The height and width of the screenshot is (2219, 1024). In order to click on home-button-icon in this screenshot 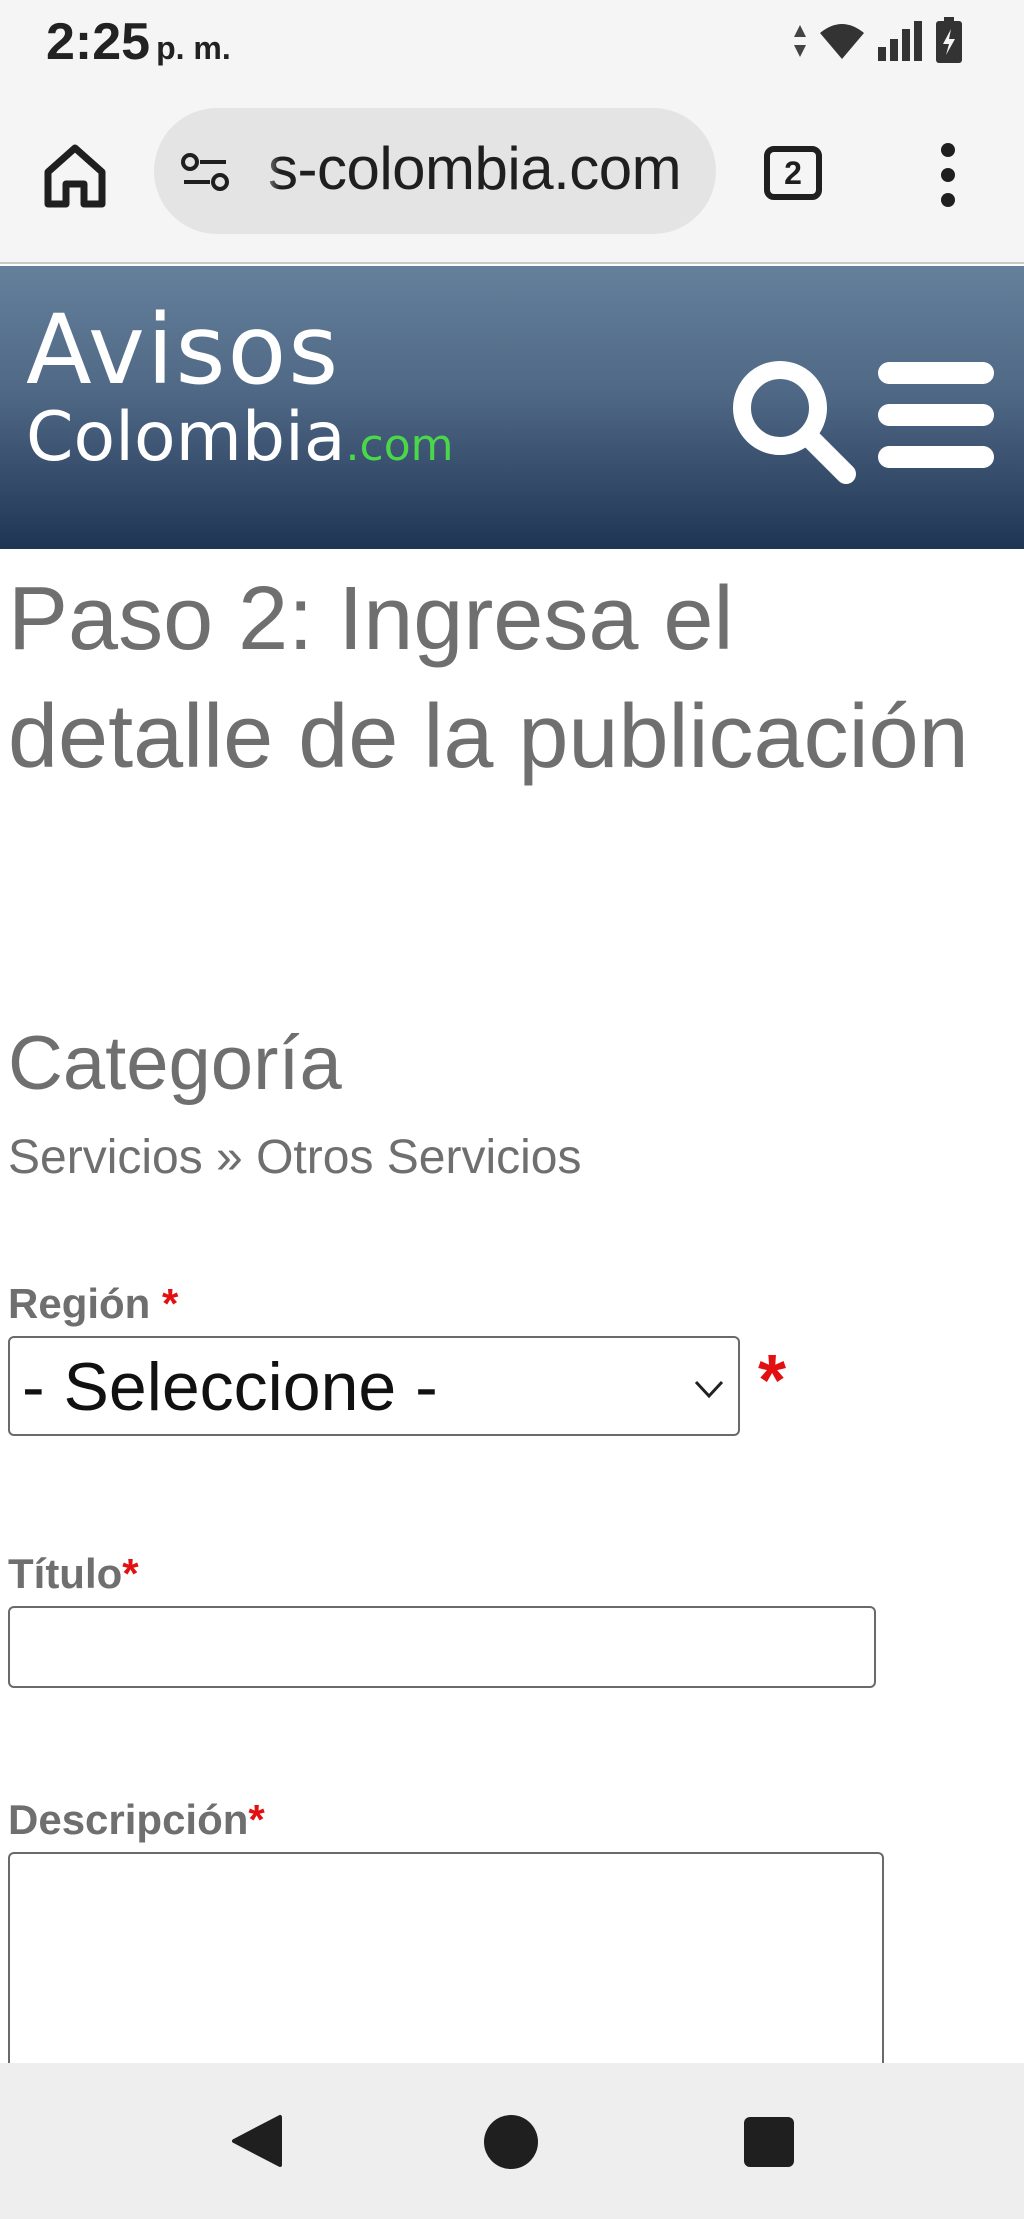, I will do `click(511, 2142)`.